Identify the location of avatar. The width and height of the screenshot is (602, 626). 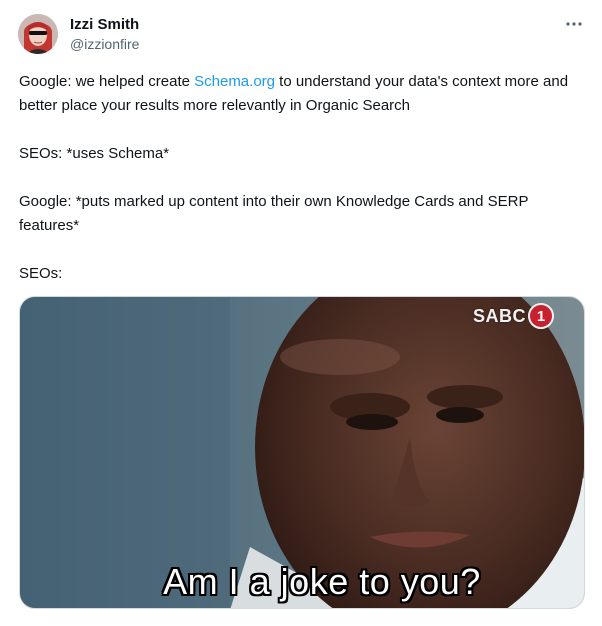
(38, 34).